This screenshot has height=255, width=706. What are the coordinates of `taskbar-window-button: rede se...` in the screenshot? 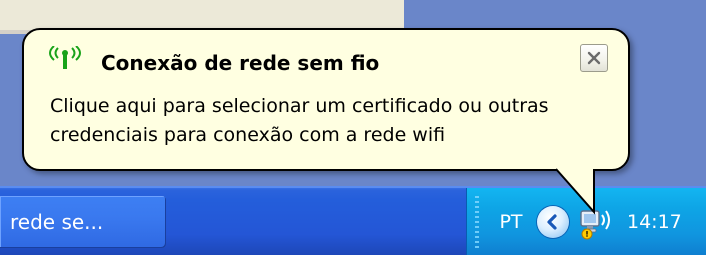 It's located at (83, 222).